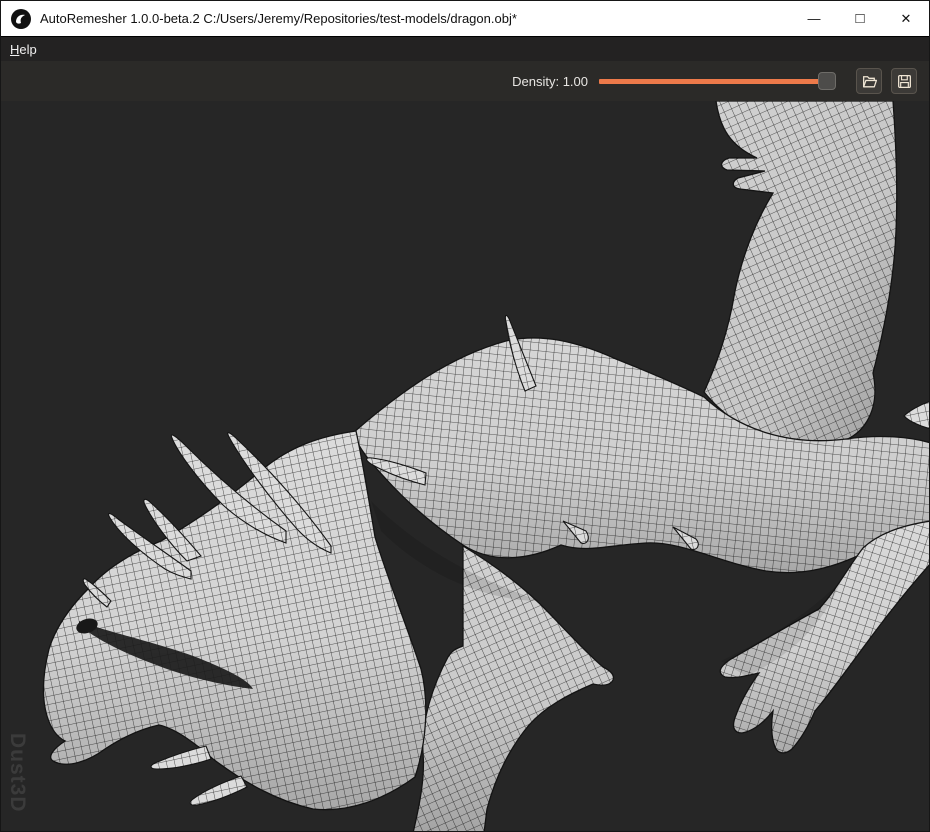 This screenshot has width=930, height=832. Describe the element at coordinates (21, 18) in the screenshot. I see `app-logo-icon` at that location.